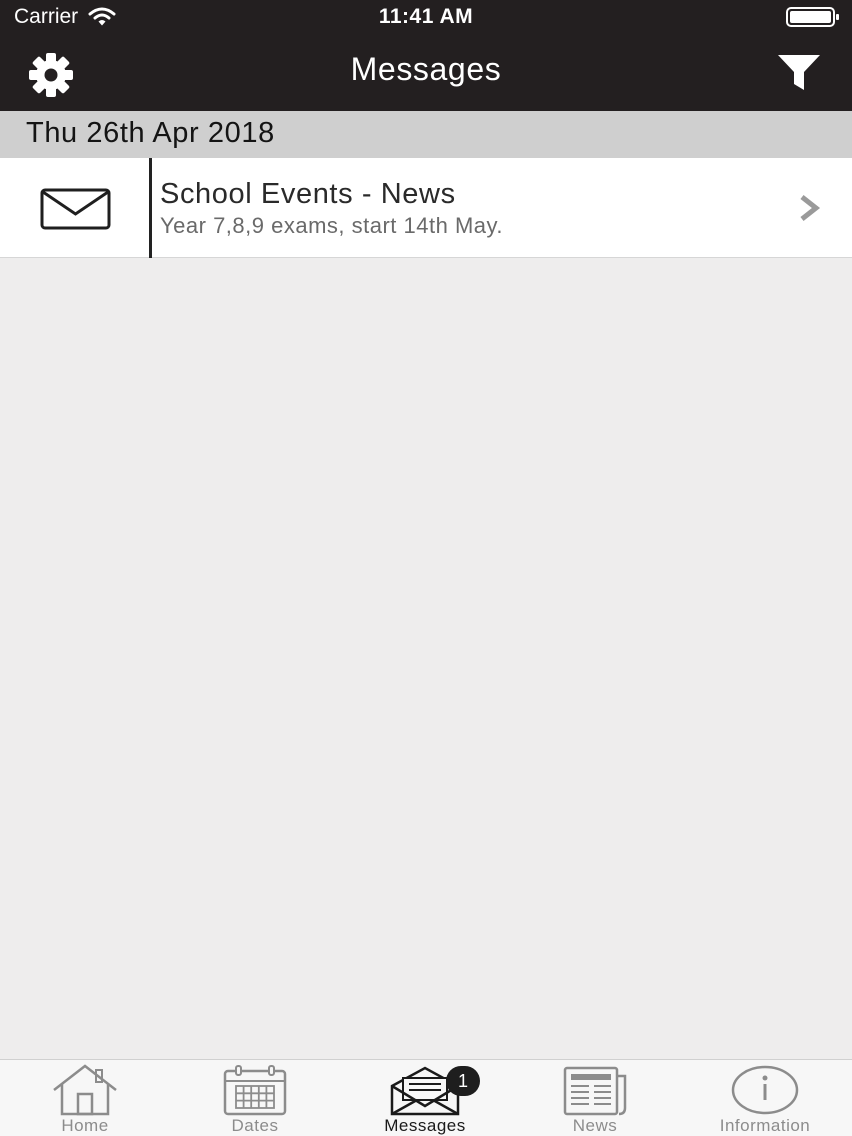  What do you see at coordinates (799, 73) in the screenshot?
I see `filter-icon` at bounding box center [799, 73].